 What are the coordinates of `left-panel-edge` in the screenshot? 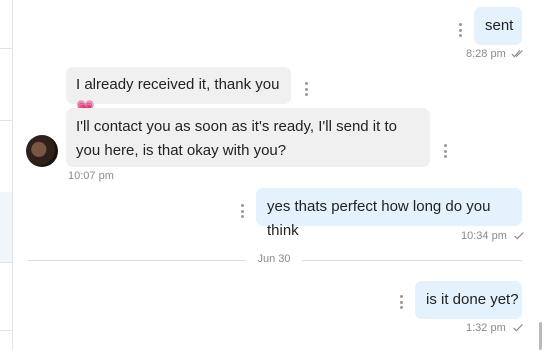 It's located at (6, 175).